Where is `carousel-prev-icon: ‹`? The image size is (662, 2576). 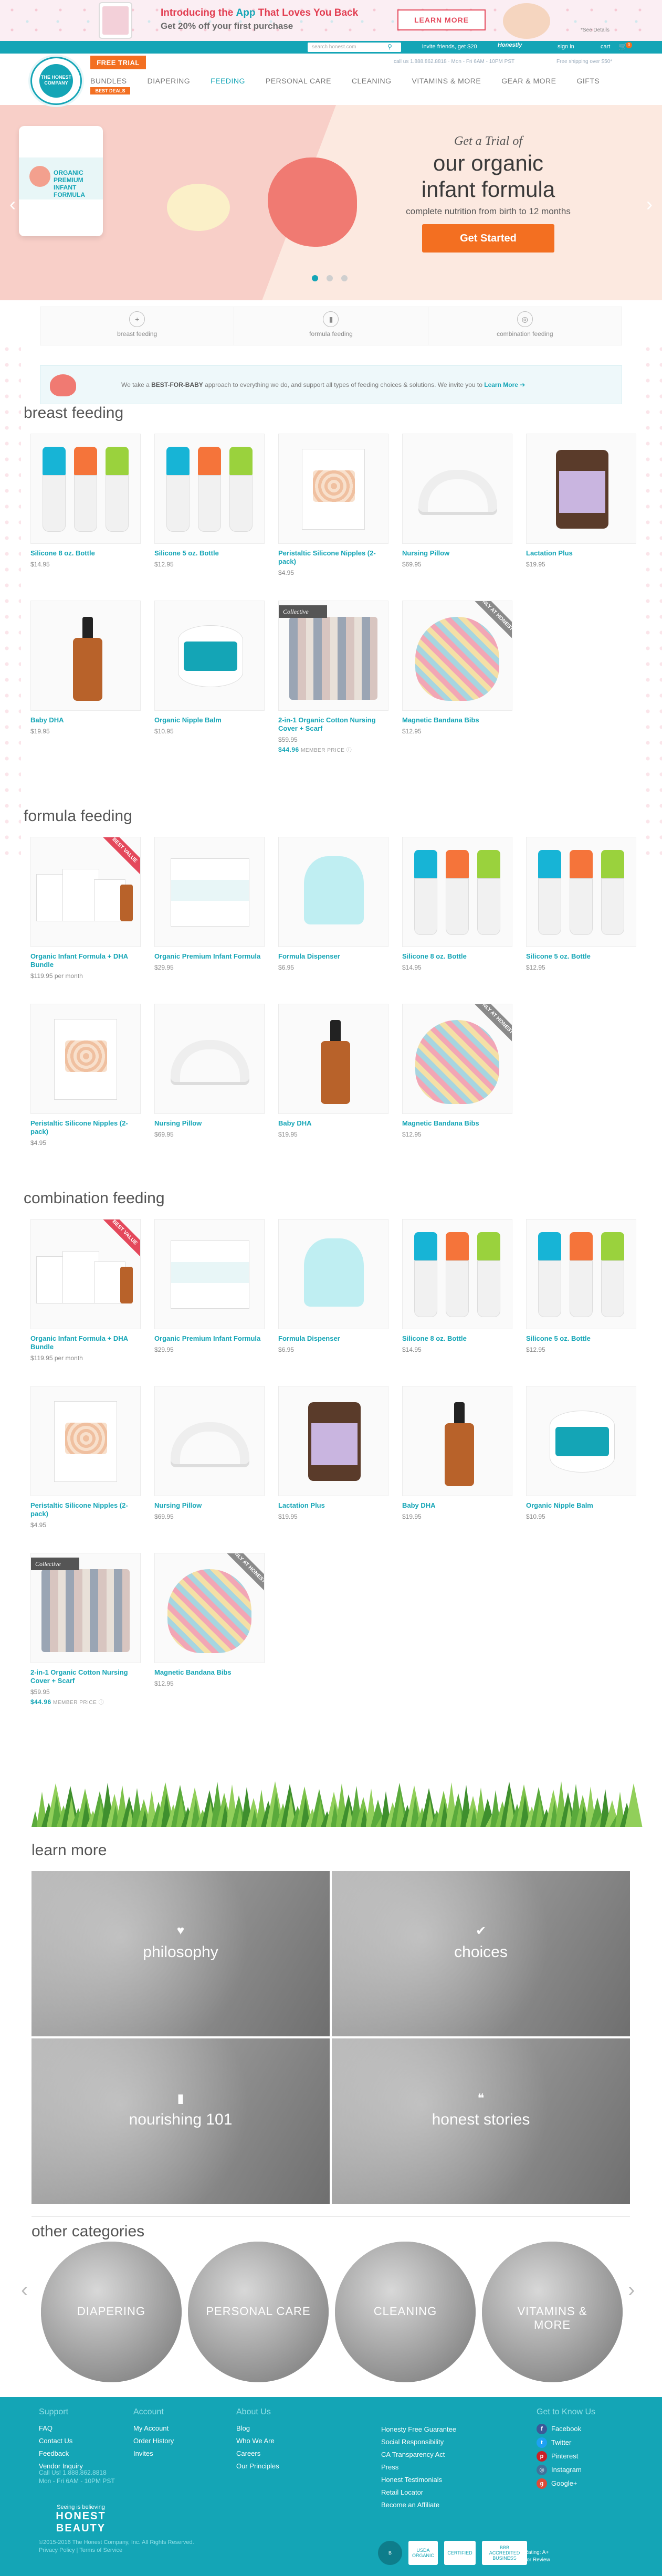
carousel-prev-icon: ‹ is located at coordinates (12, 204).